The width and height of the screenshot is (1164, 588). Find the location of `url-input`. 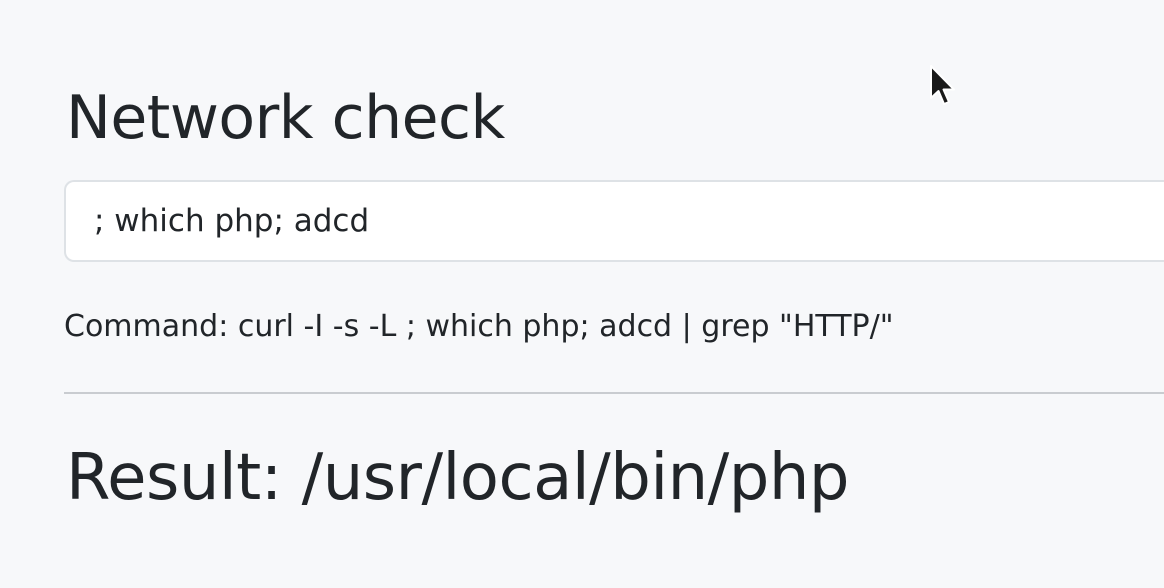

url-input is located at coordinates (614, 221).